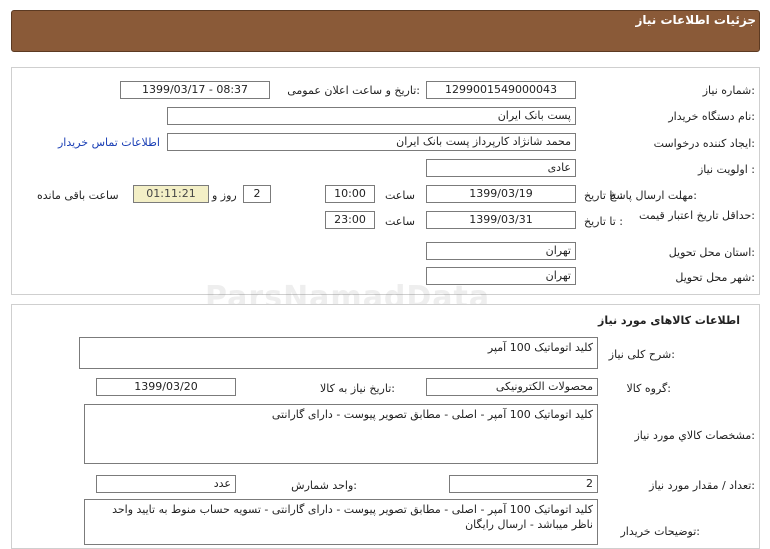  What do you see at coordinates (171, 194) in the screenshot?
I see `remaining-time-field: 01:11:21` at bounding box center [171, 194].